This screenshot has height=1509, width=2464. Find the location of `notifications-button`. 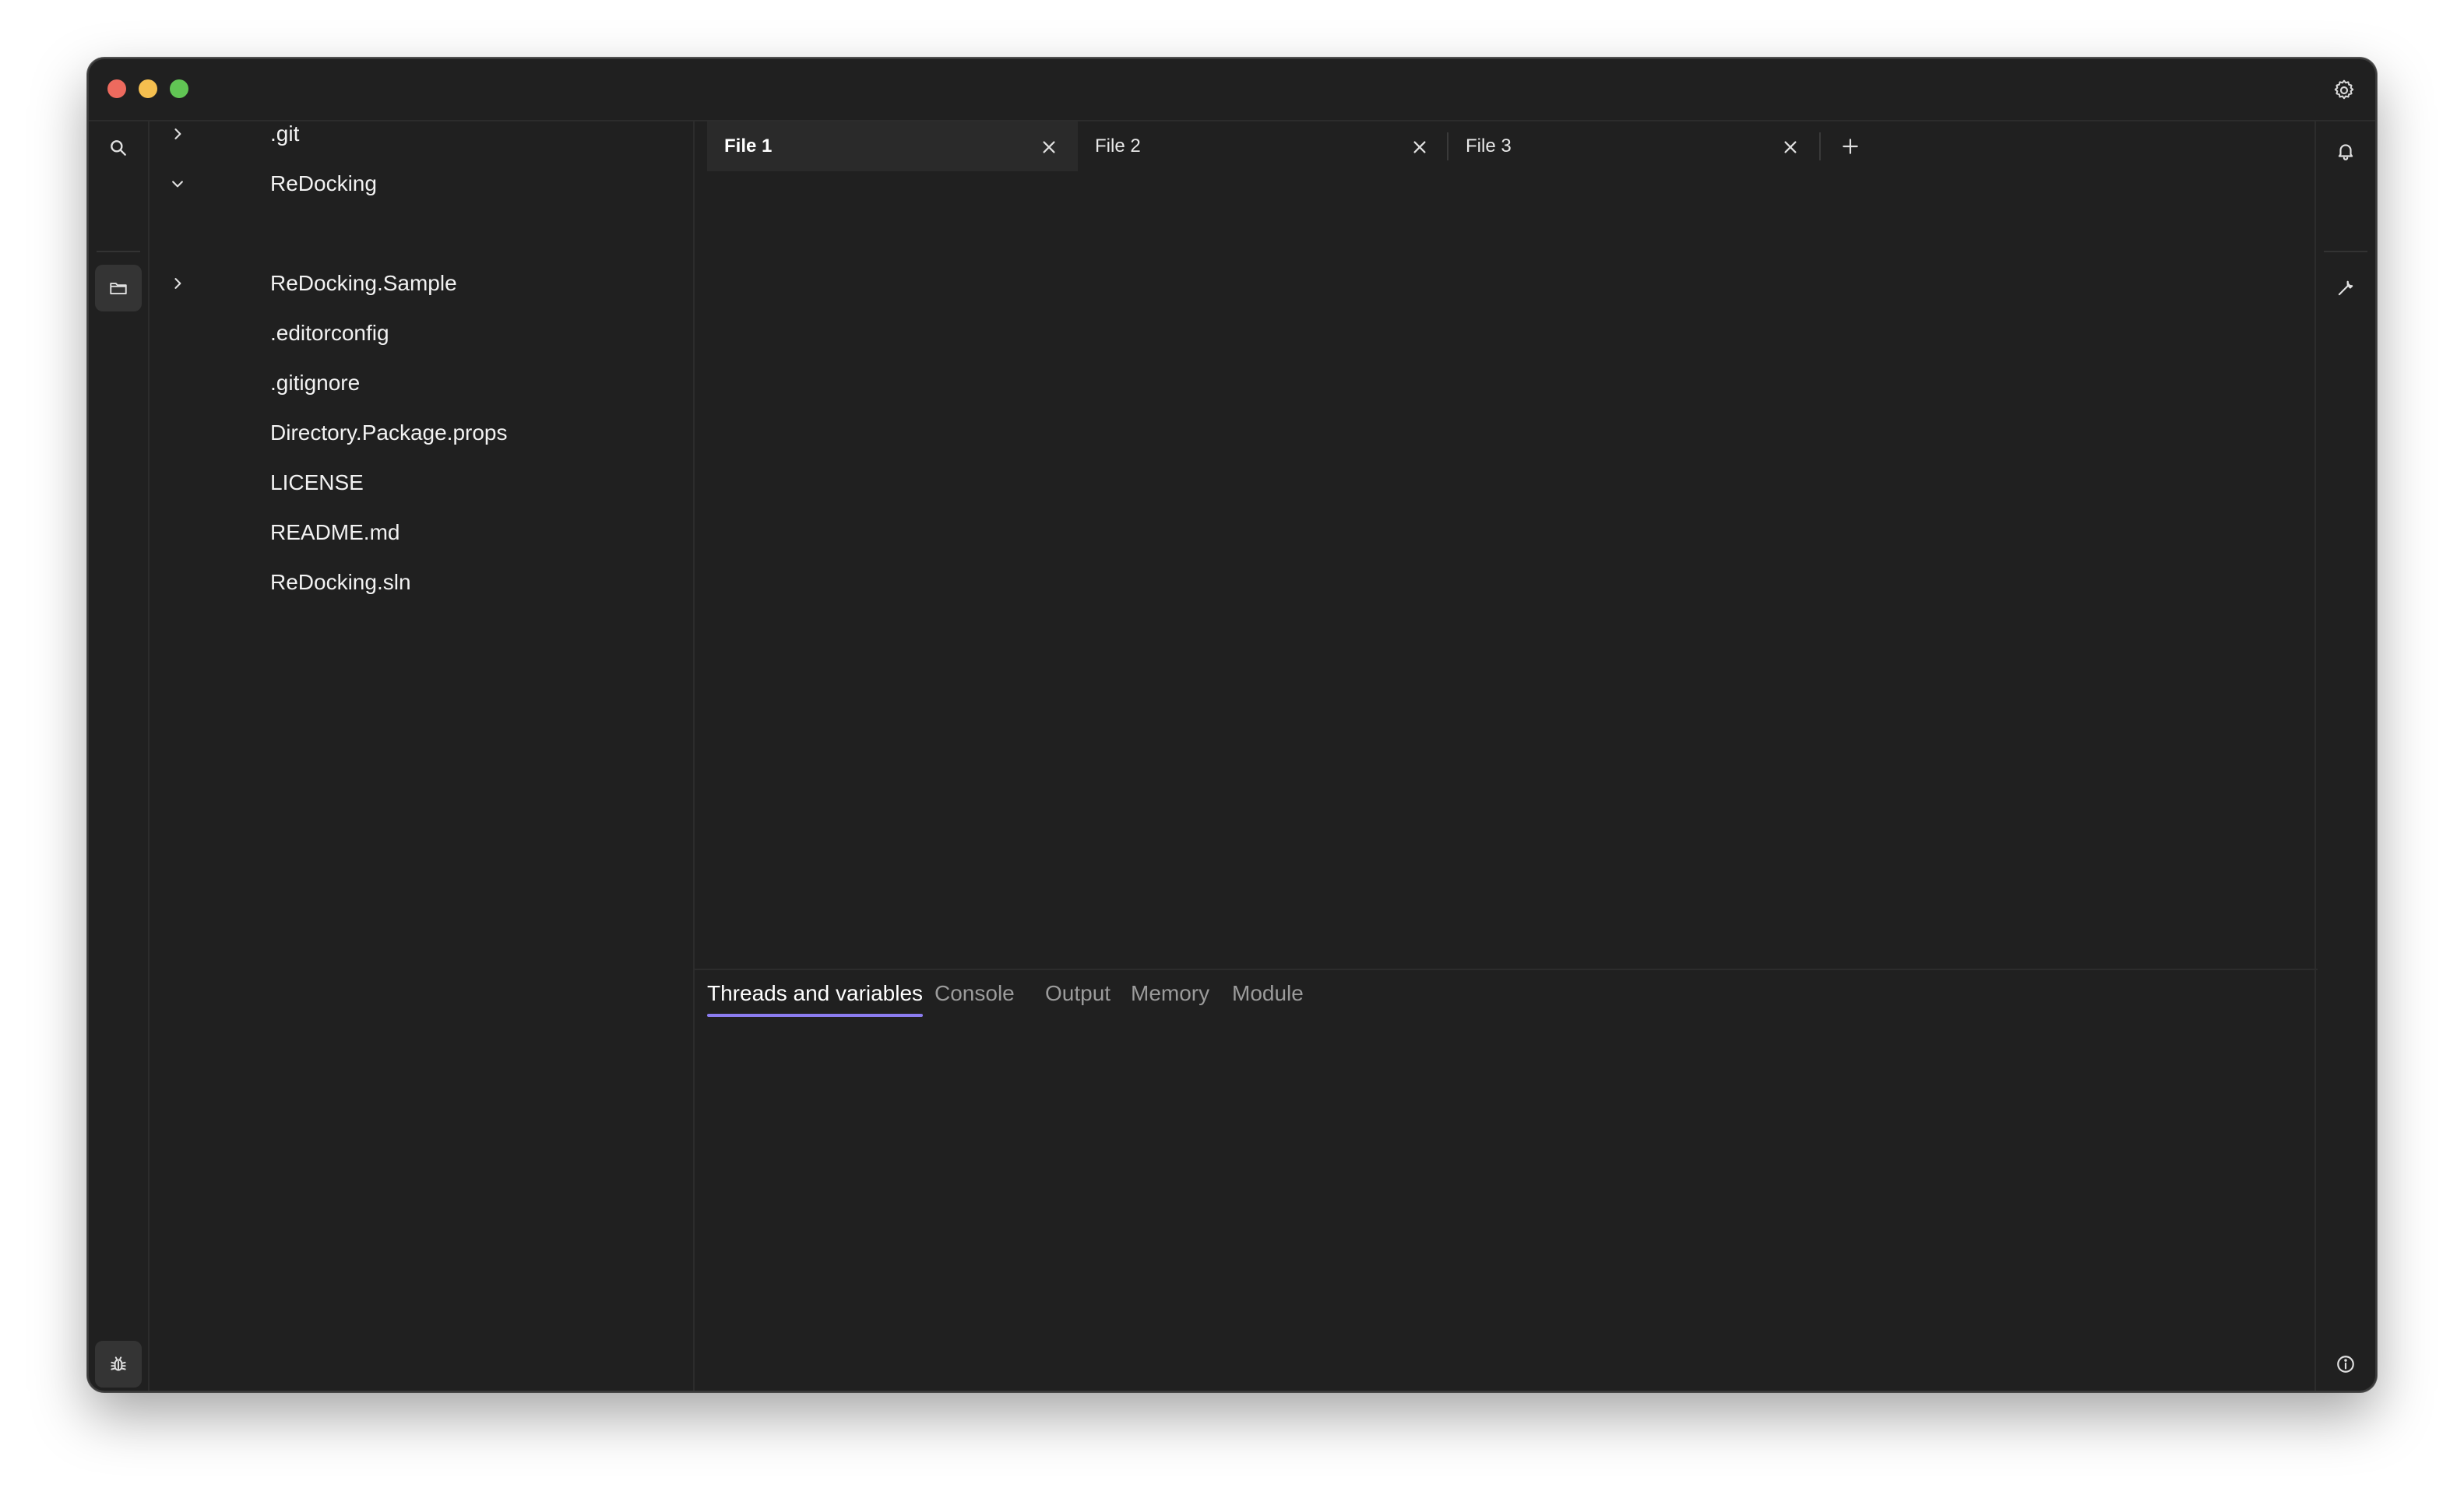

notifications-button is located at coordinates (2345, 151).